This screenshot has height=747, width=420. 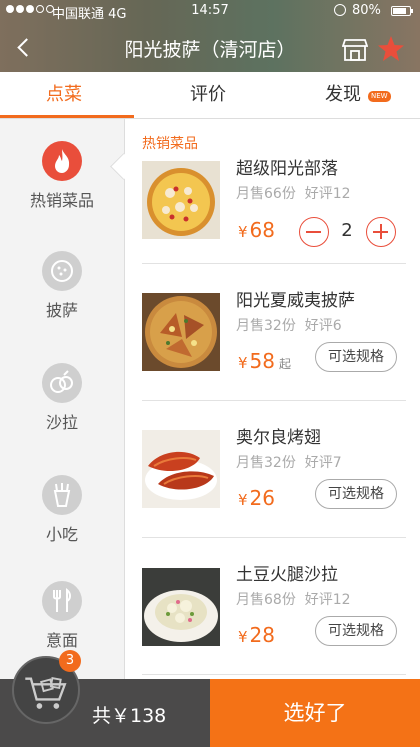 I want to click on tab-order: 点菜, so click(x=64, y=95).